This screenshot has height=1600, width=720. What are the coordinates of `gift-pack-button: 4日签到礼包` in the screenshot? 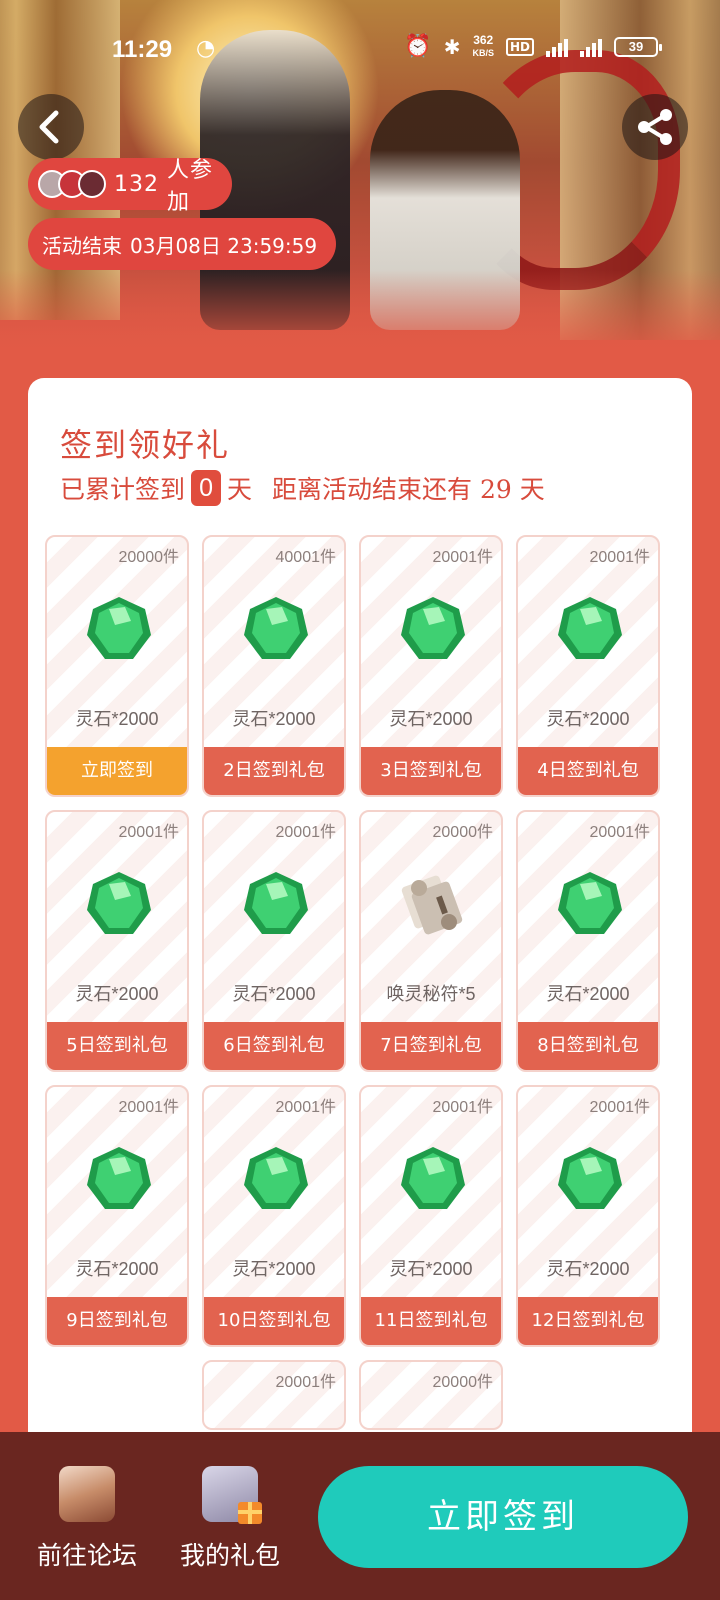 It's located at (588, 771).